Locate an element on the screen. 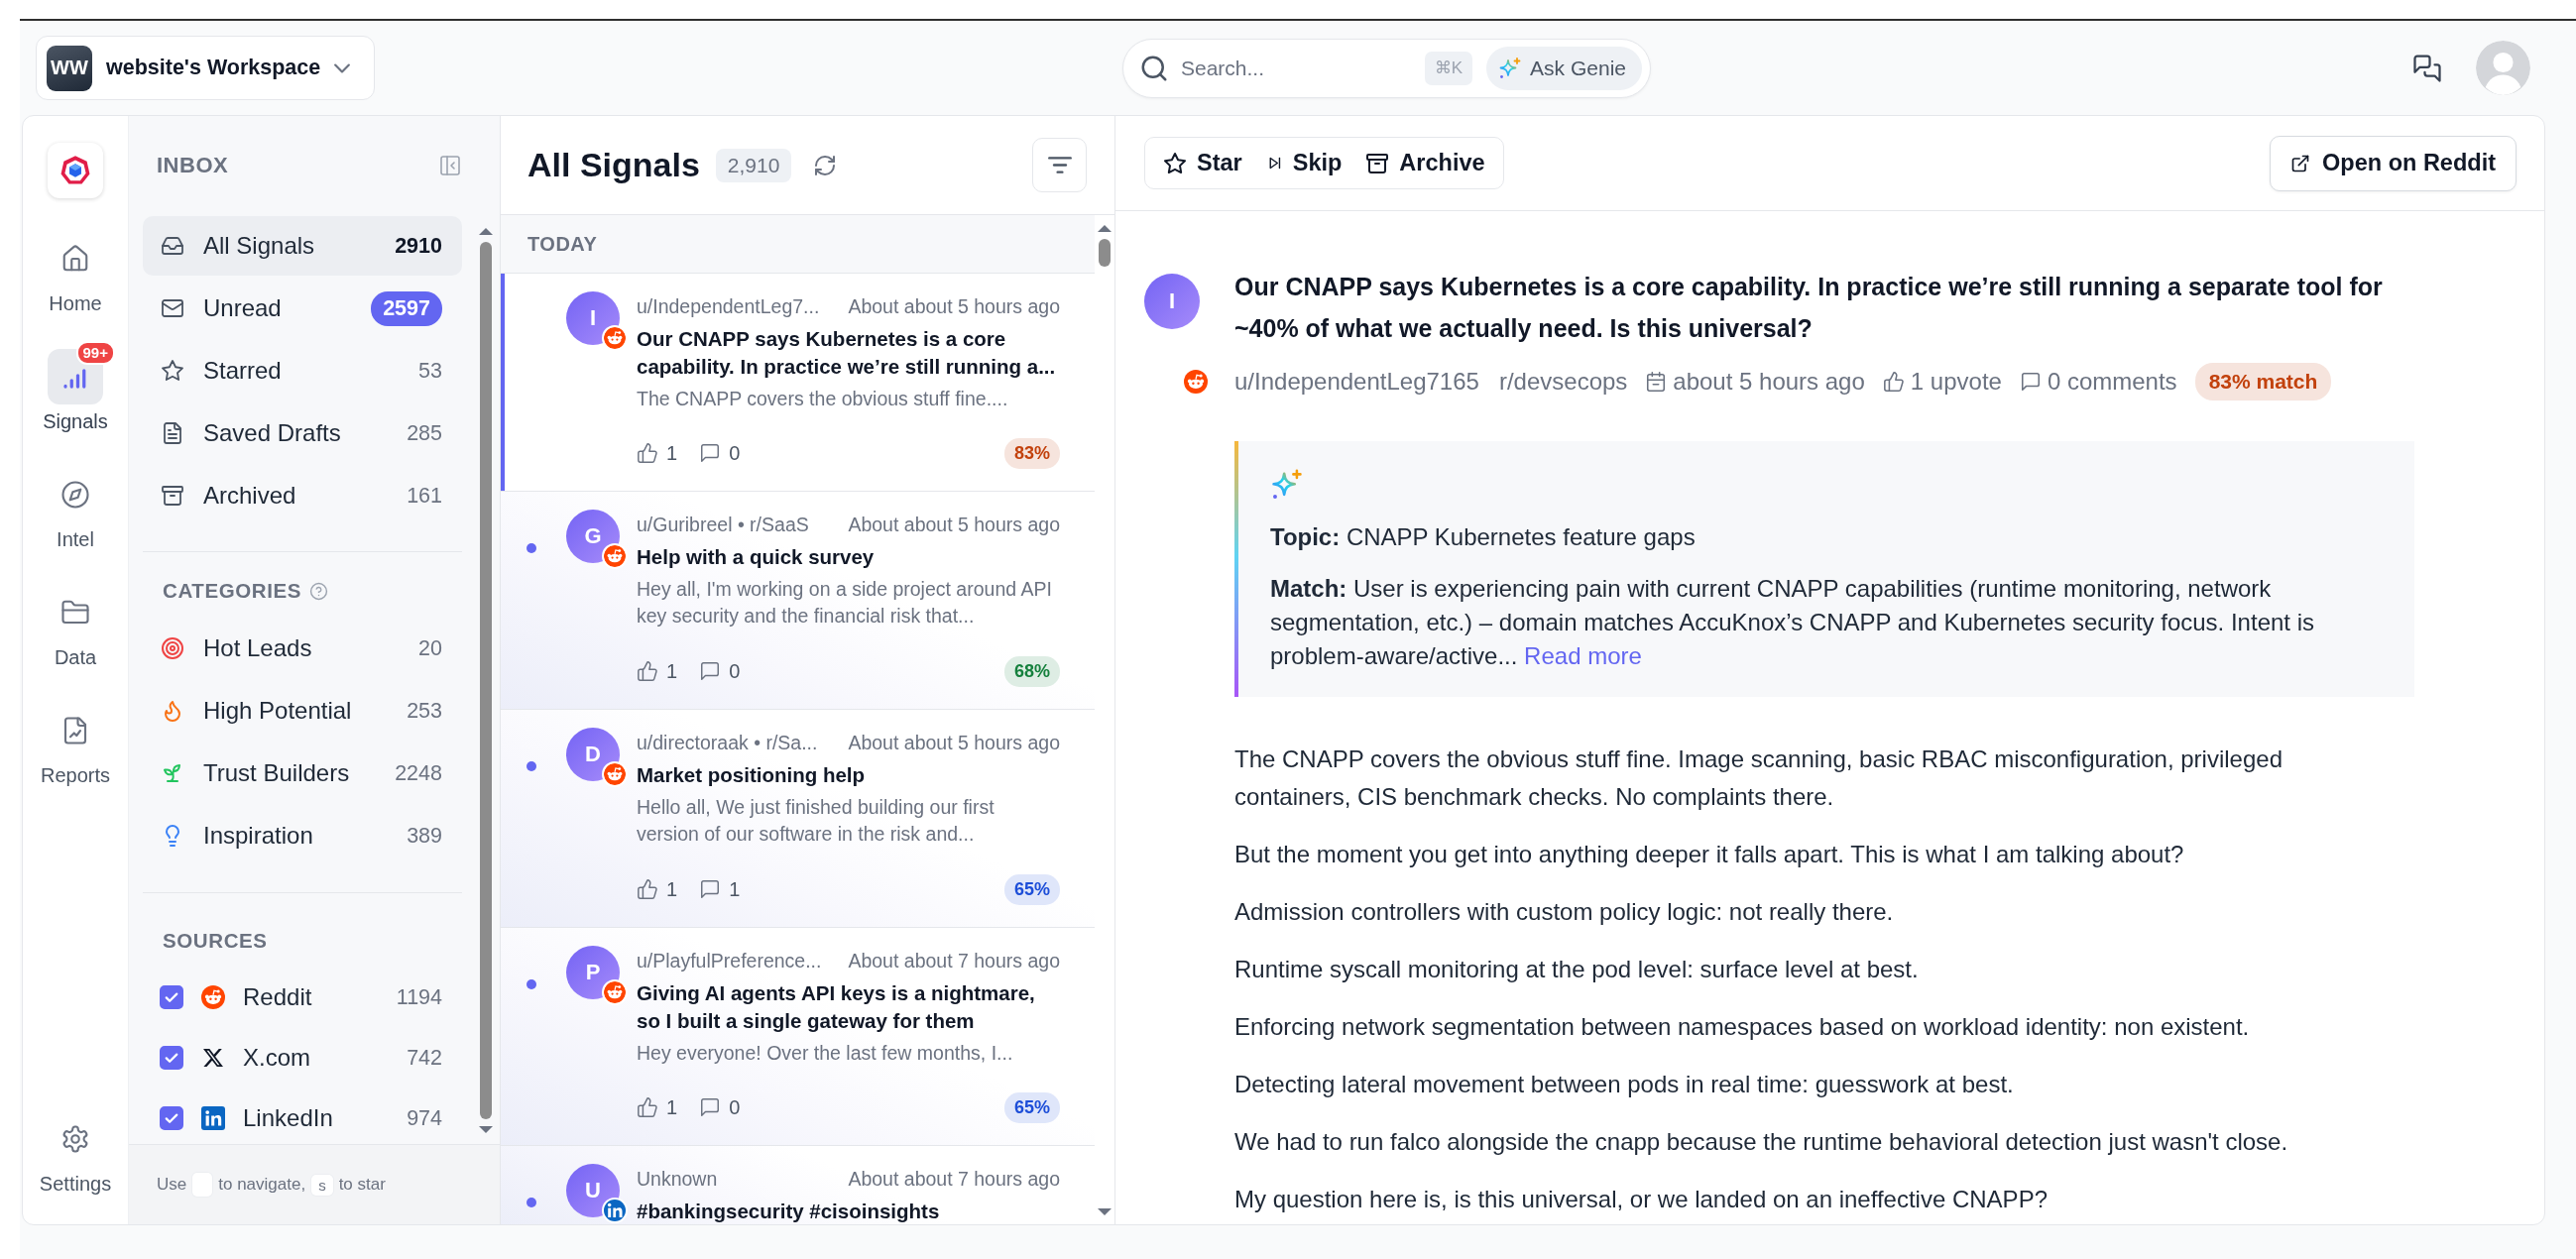  avatar: P is located at coordinates (593, 973).